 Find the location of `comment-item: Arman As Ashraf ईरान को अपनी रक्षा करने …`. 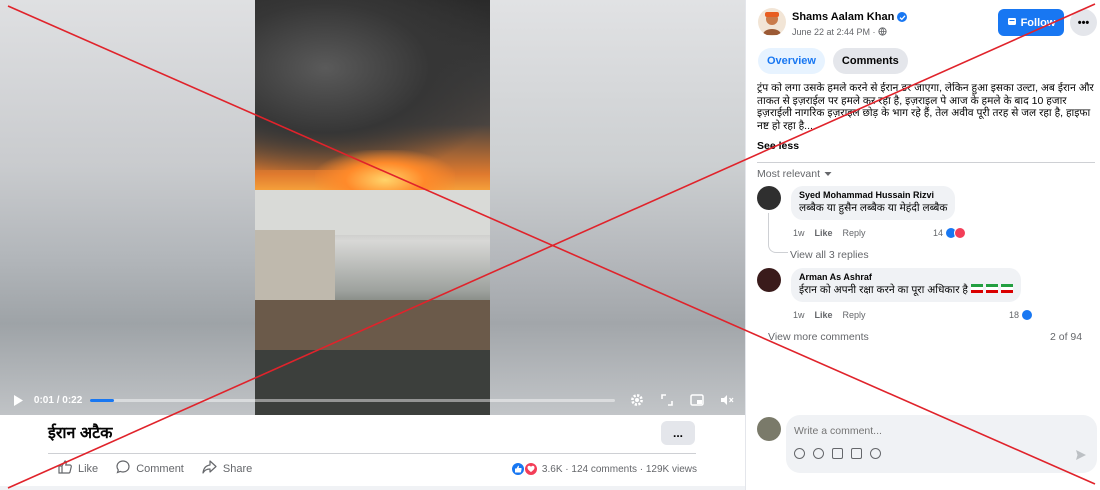

comment-item: Arman As Ashraf ईरान को अपनी रक्षा करने … is located at coordinates (889, 285).